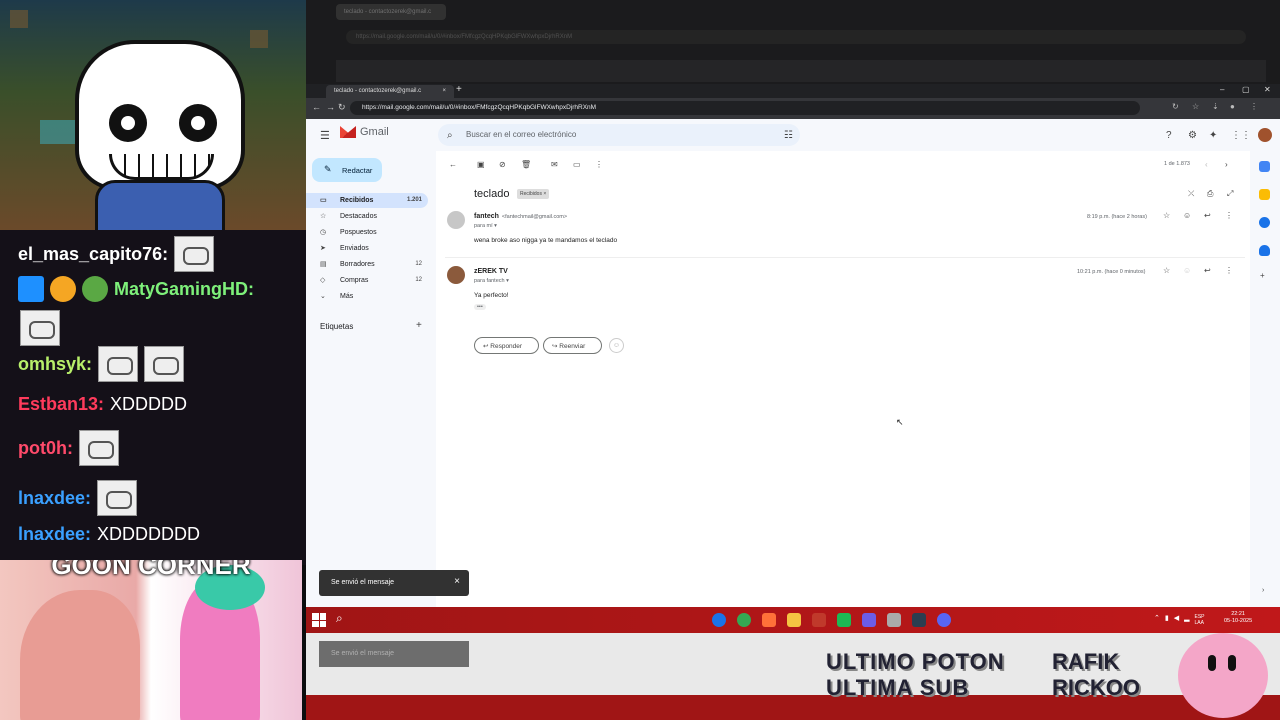  I want to click on keep-icon, so click(1264, 194).